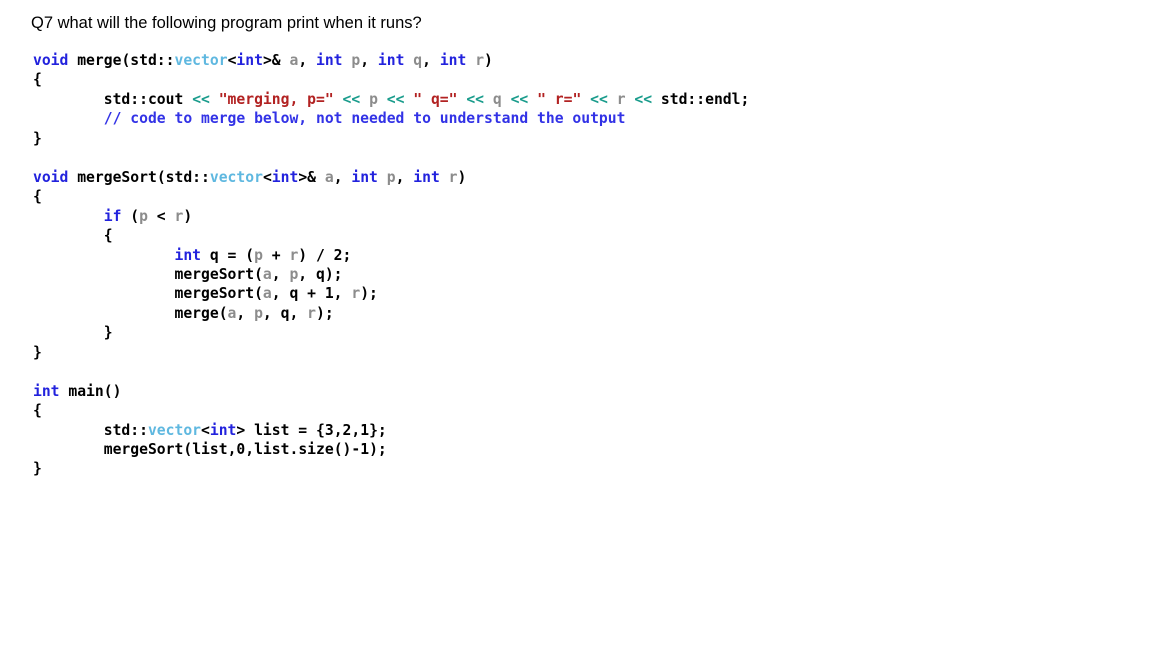  Describe the element at coordinates (391, 313) in the screenshot. I see `code-line: merge(a, p, q, r);` at that location.